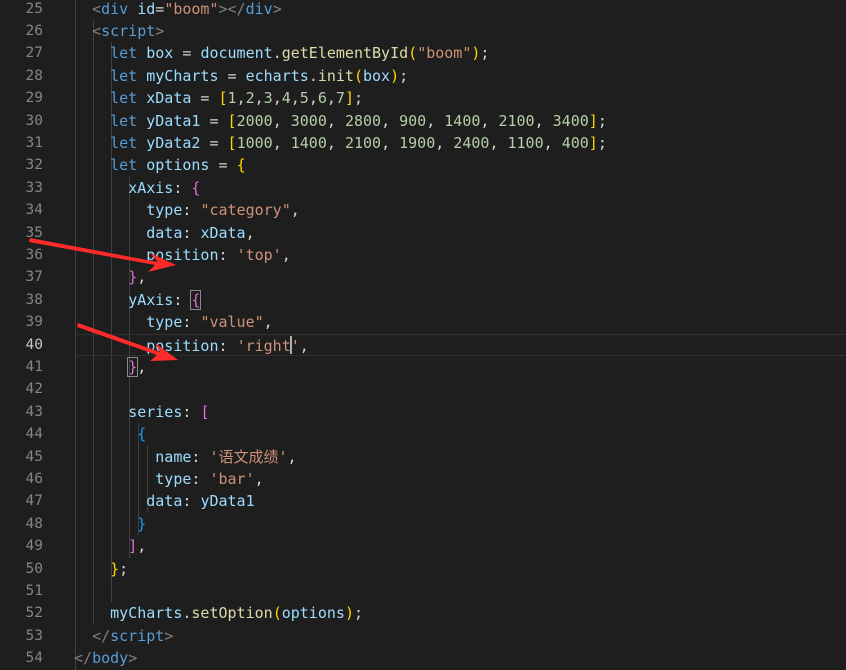 This screenshot has width=846, height=670. I want to click on code-line: <div id="boom"></div>, so click(460, 10).